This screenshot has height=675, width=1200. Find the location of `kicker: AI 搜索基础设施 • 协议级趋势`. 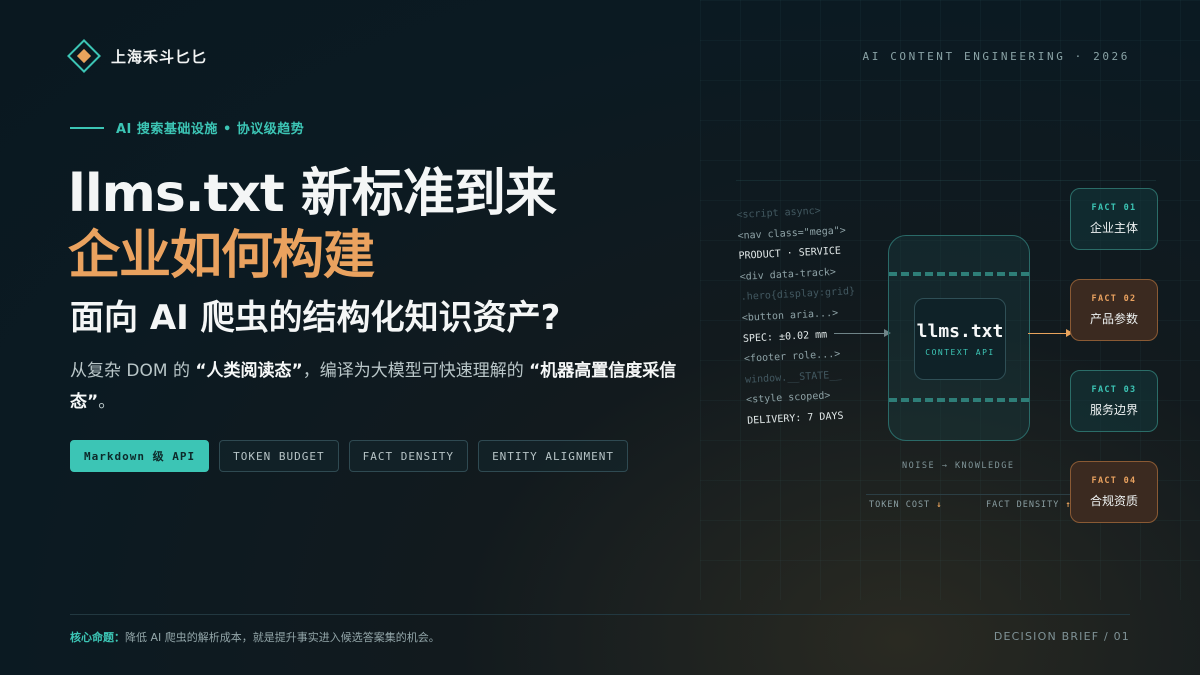

kicker: AI 搜索基础设施 • 协议级趋势 is located at coordinates (187, 127).